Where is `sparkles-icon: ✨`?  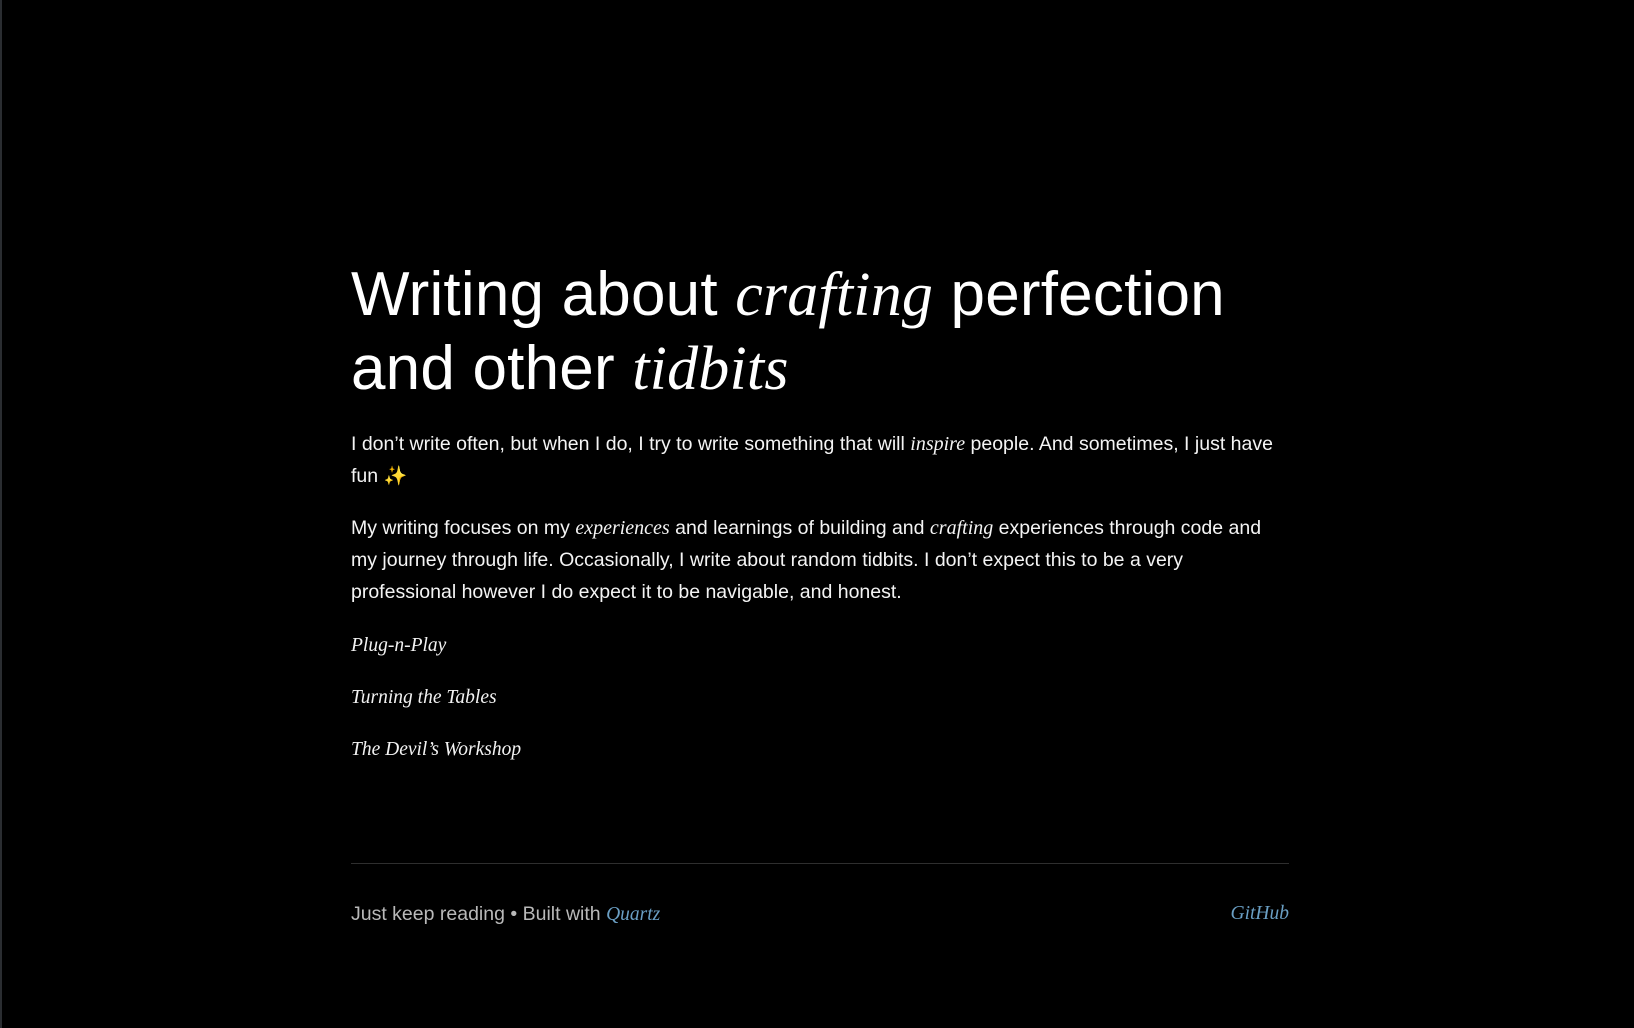
sparkles-icon: ✨ is located at coordinates (395, 476).